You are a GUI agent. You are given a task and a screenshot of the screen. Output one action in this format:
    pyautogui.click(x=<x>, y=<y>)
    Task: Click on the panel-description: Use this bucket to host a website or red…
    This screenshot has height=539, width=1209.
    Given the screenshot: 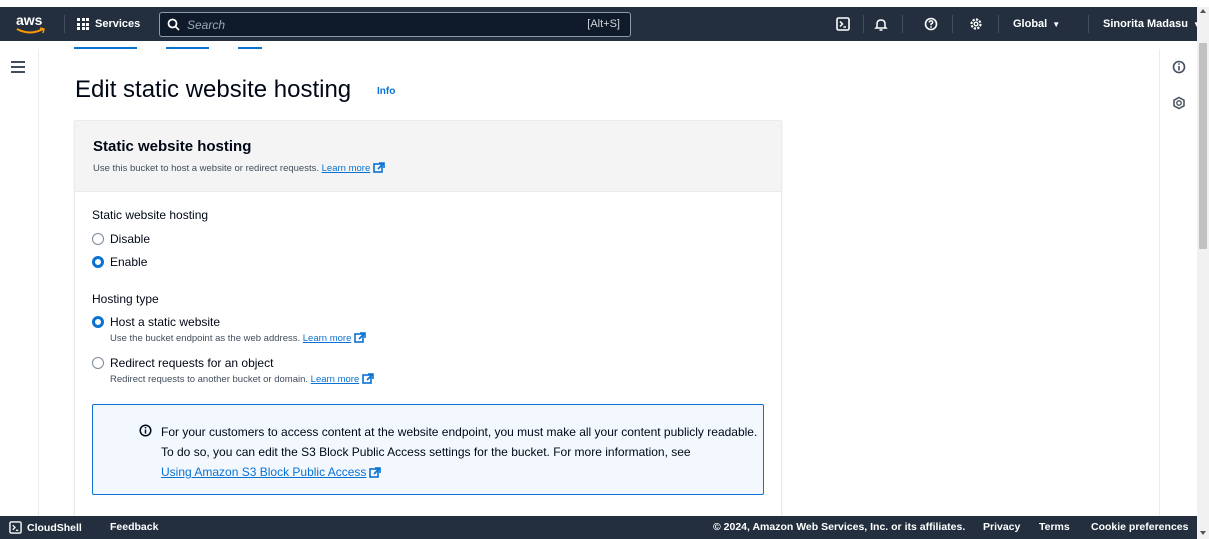 What is the action you would take?
    pyautogui.click(x=239, y=168)
    